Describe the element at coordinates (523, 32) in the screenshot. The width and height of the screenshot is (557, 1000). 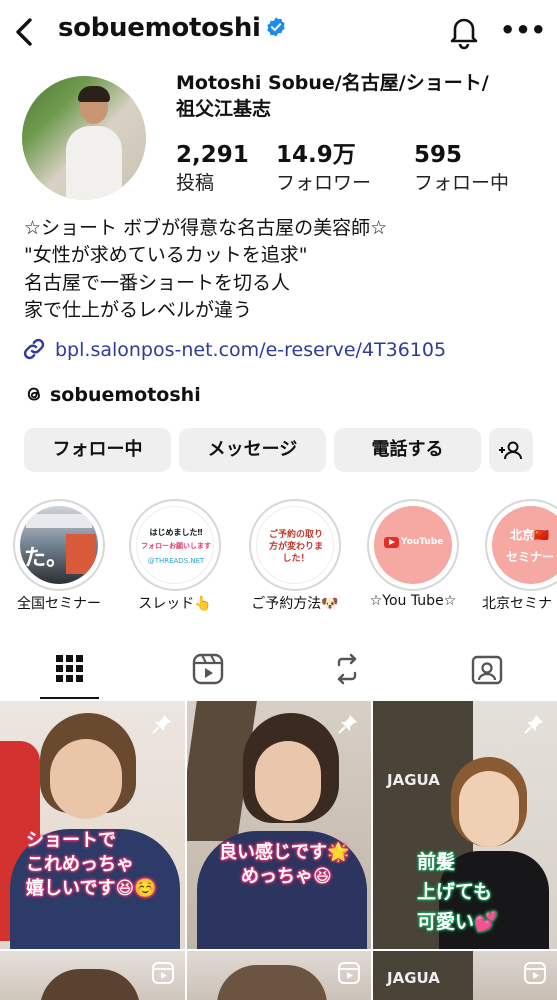
I see `more-options-icon: •••` at that location.